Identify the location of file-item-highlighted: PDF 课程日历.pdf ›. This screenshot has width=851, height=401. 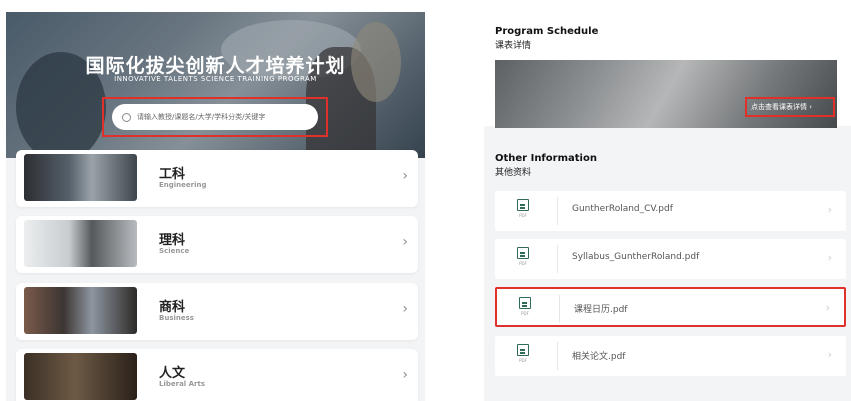
(670, 307).